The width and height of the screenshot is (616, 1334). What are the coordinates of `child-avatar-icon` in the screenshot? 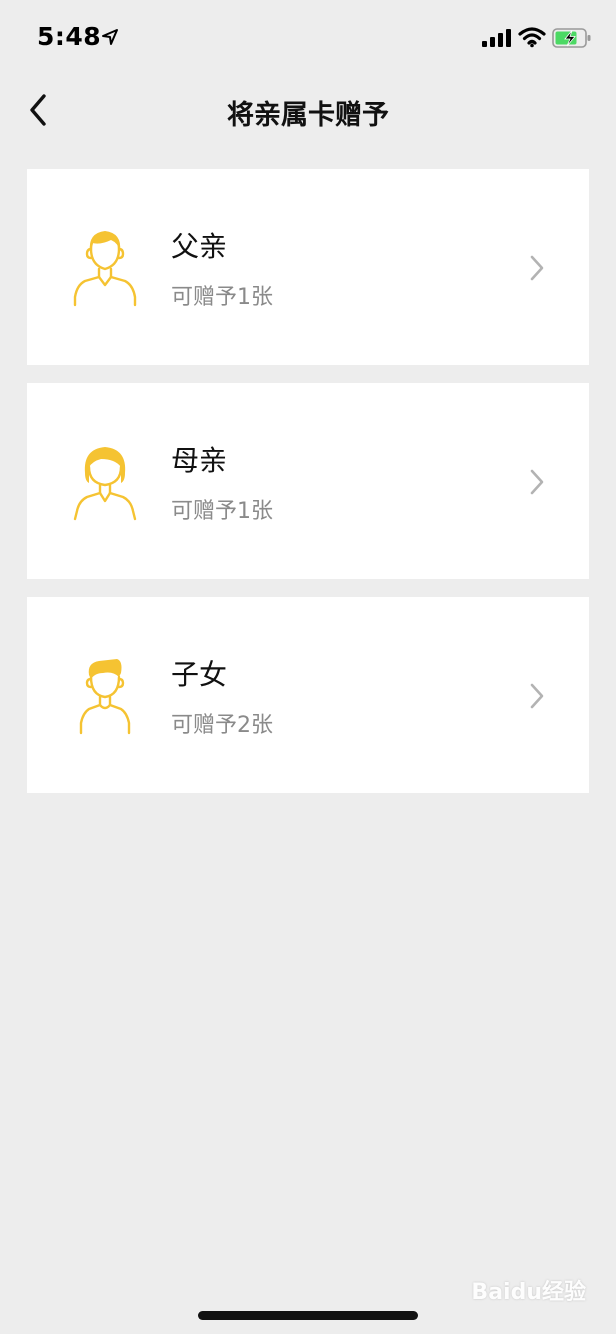 It's located at (105, 697).